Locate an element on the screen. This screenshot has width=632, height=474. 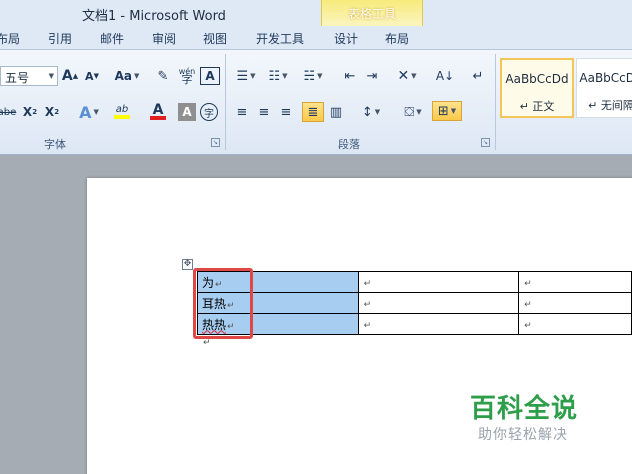
style-normal: AaBbCcDd ↵ 正文 is located at coordinates (537, 88).